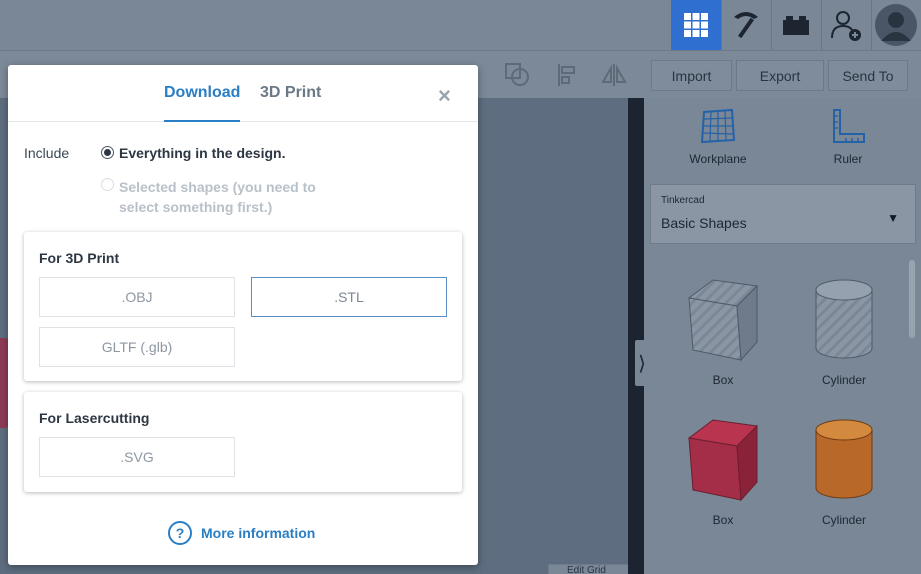  I want to click on avatar-button, so click(896, 25).